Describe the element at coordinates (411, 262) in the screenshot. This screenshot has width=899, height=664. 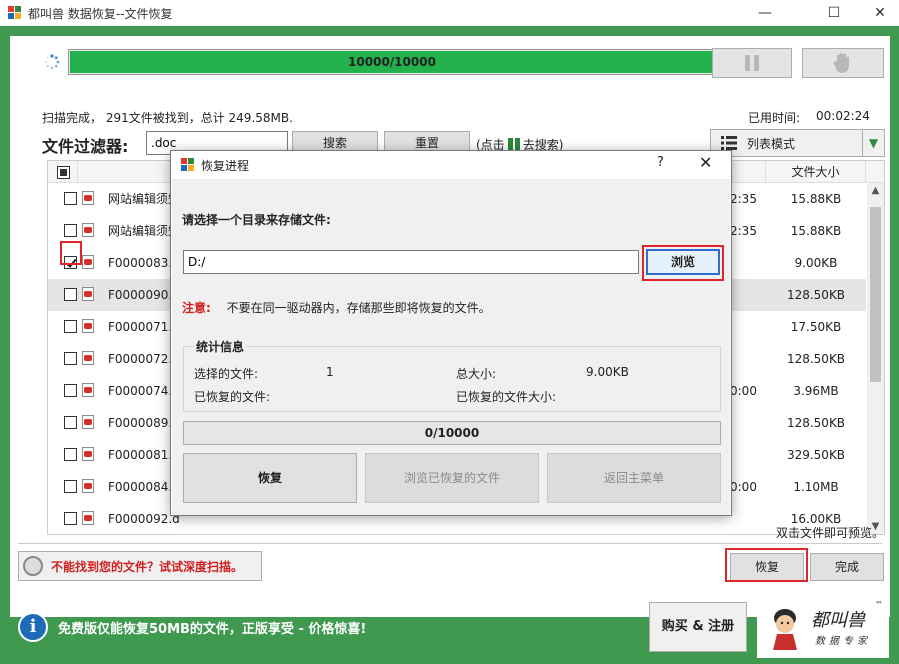
I see `save-path-input` at that location.